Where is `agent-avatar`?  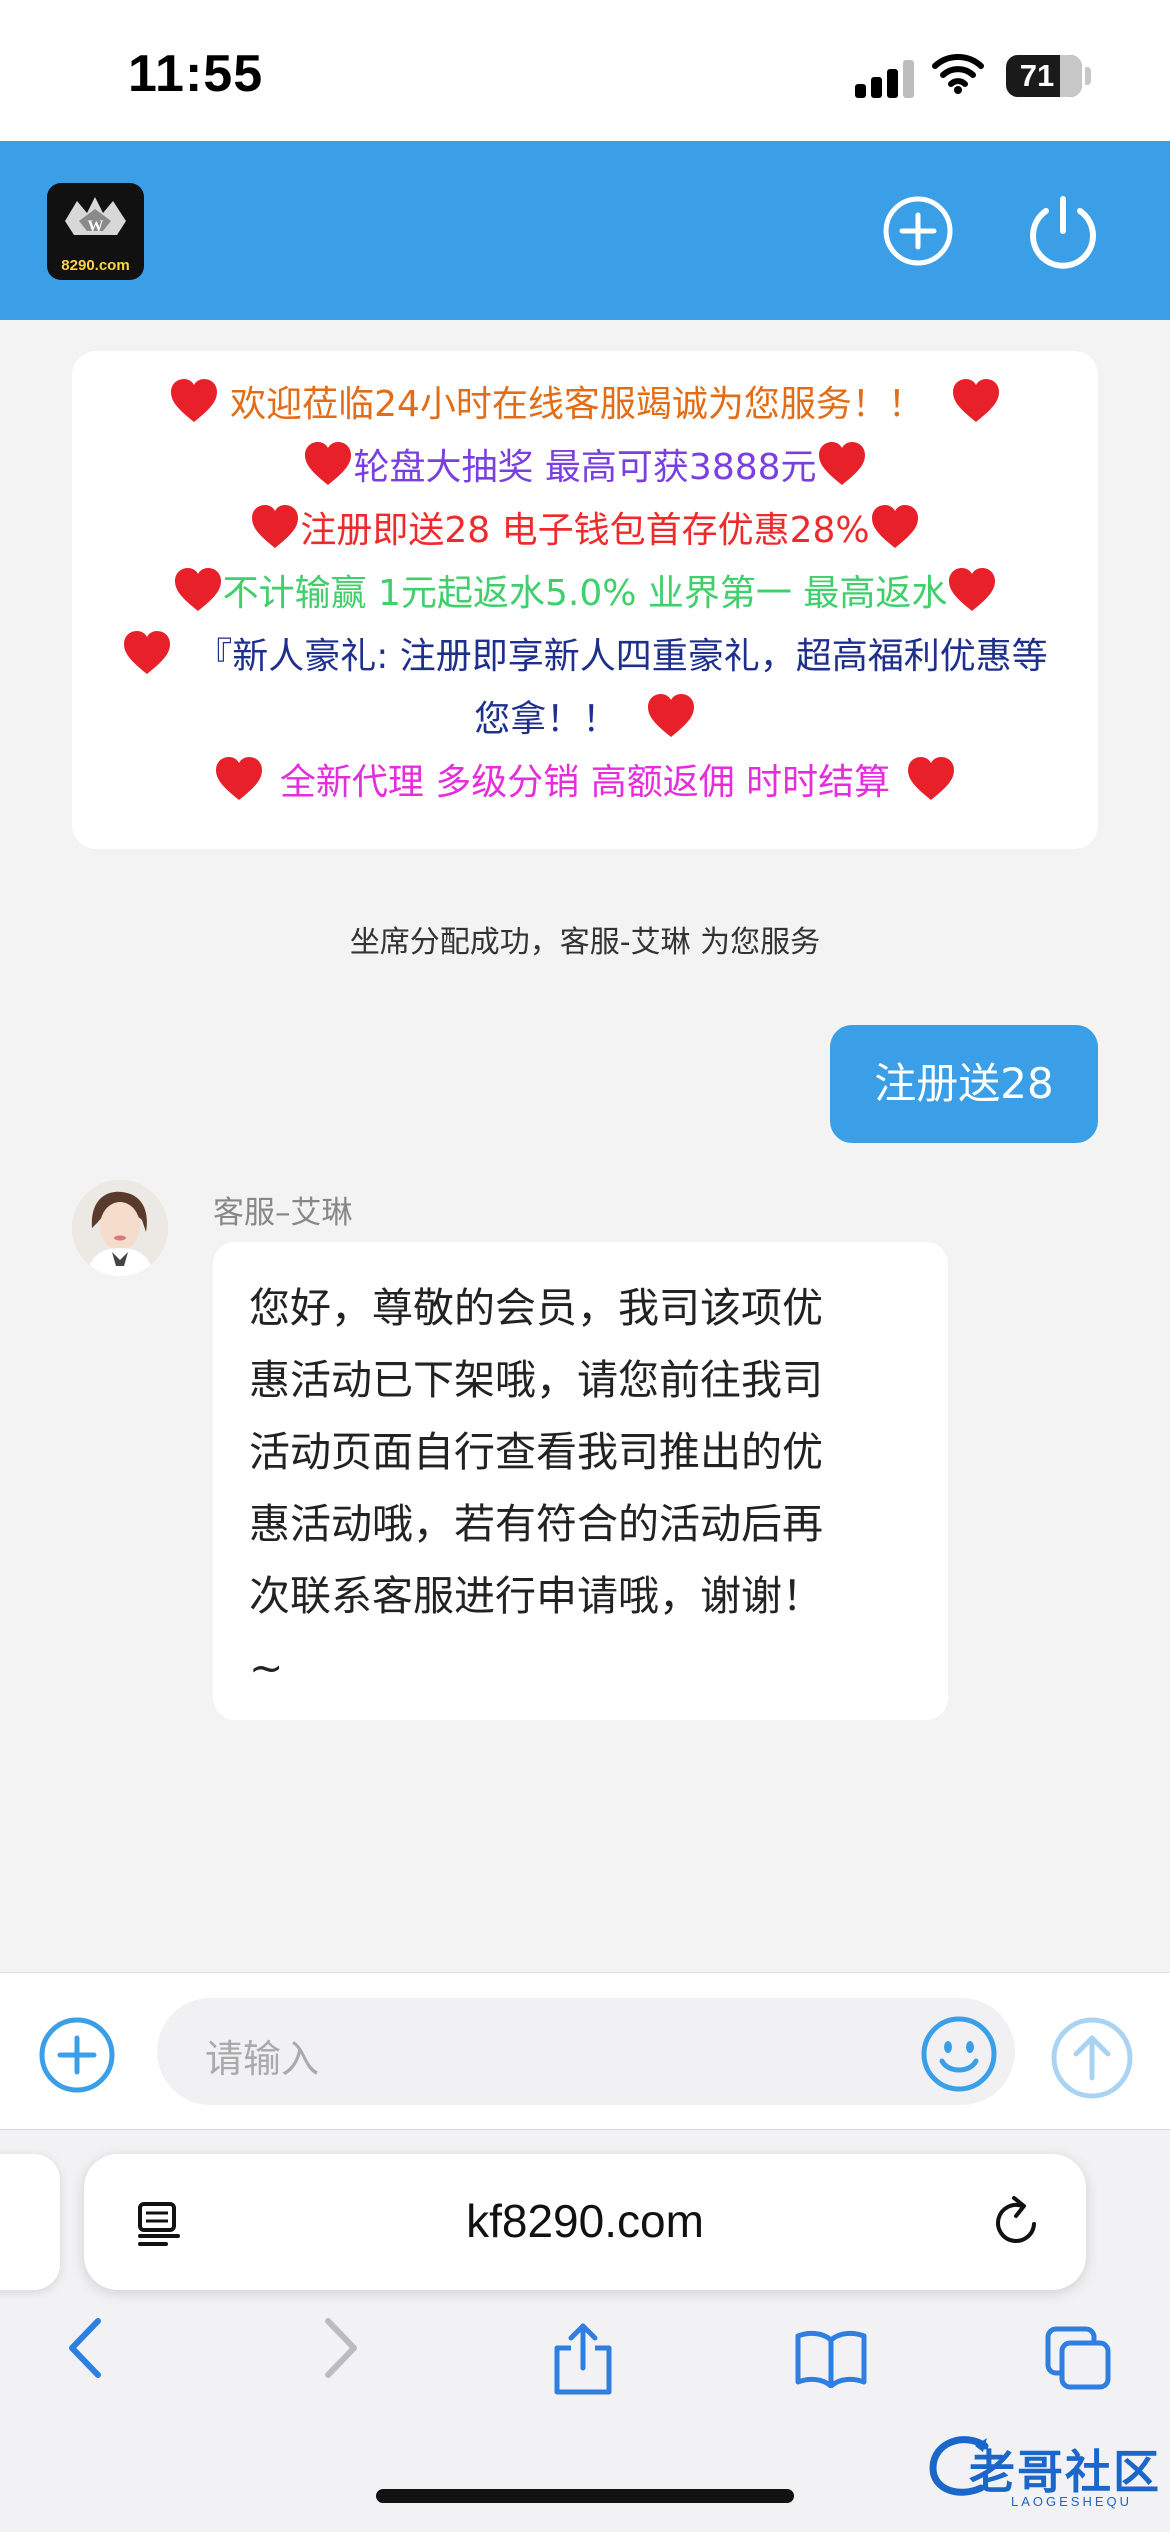
agent-avatar is located at coordinates (120, 1228).